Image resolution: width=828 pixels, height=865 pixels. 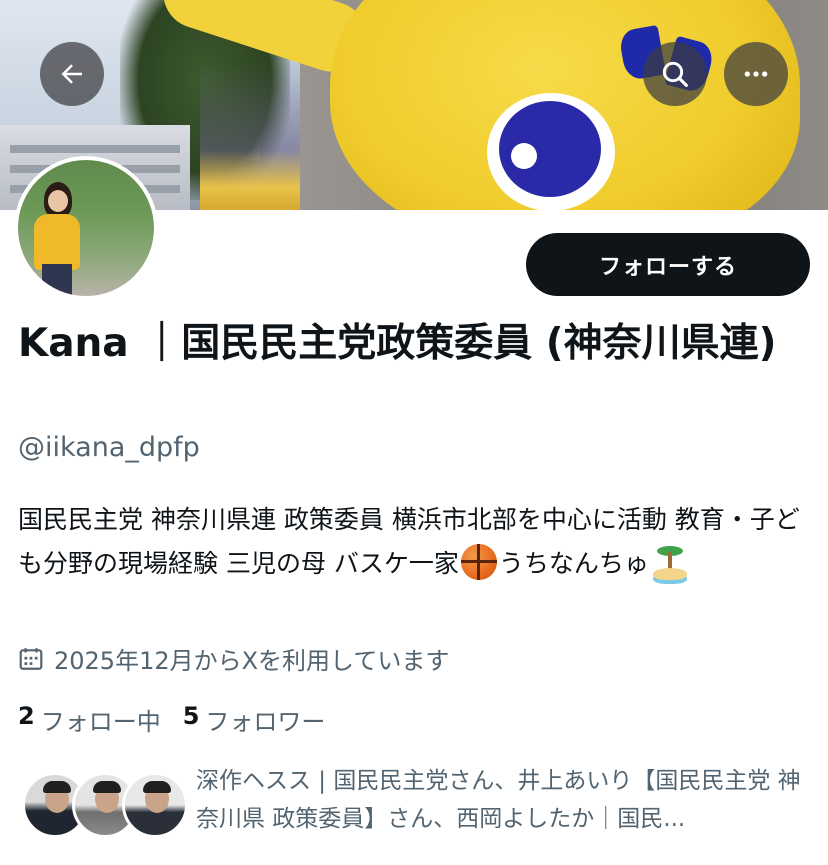 I want to click on back-button, so click(x=72, y=74).